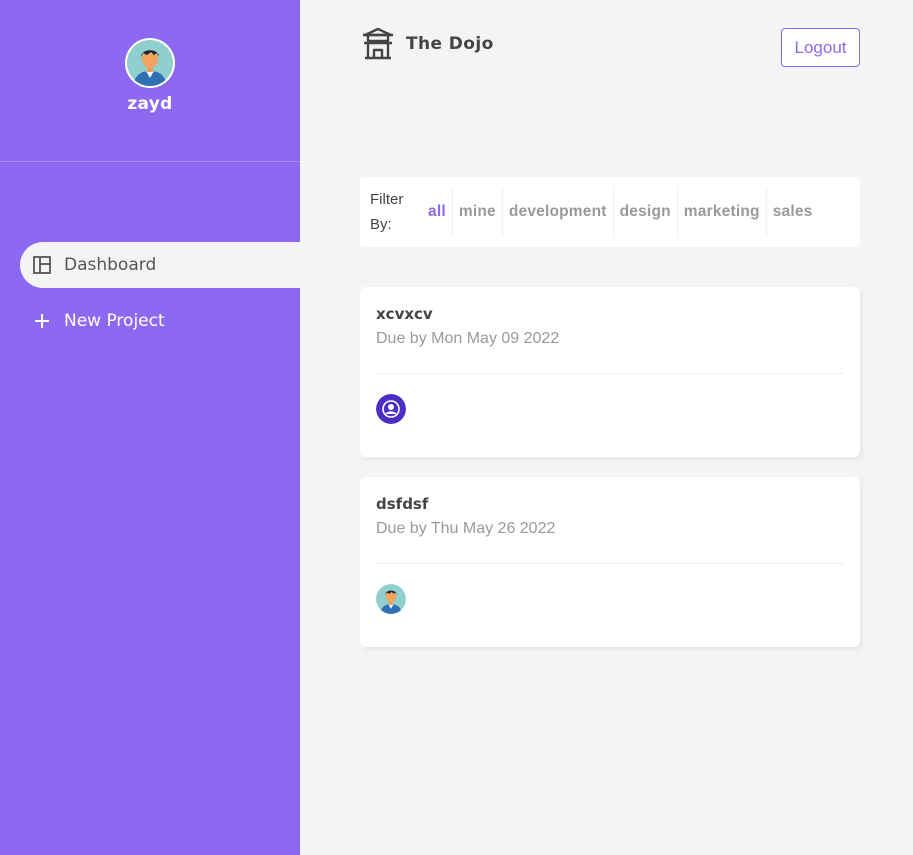 This screenshot has width=913, height=855. I want to click on filter-label: Filter By:, so click(387, 212).